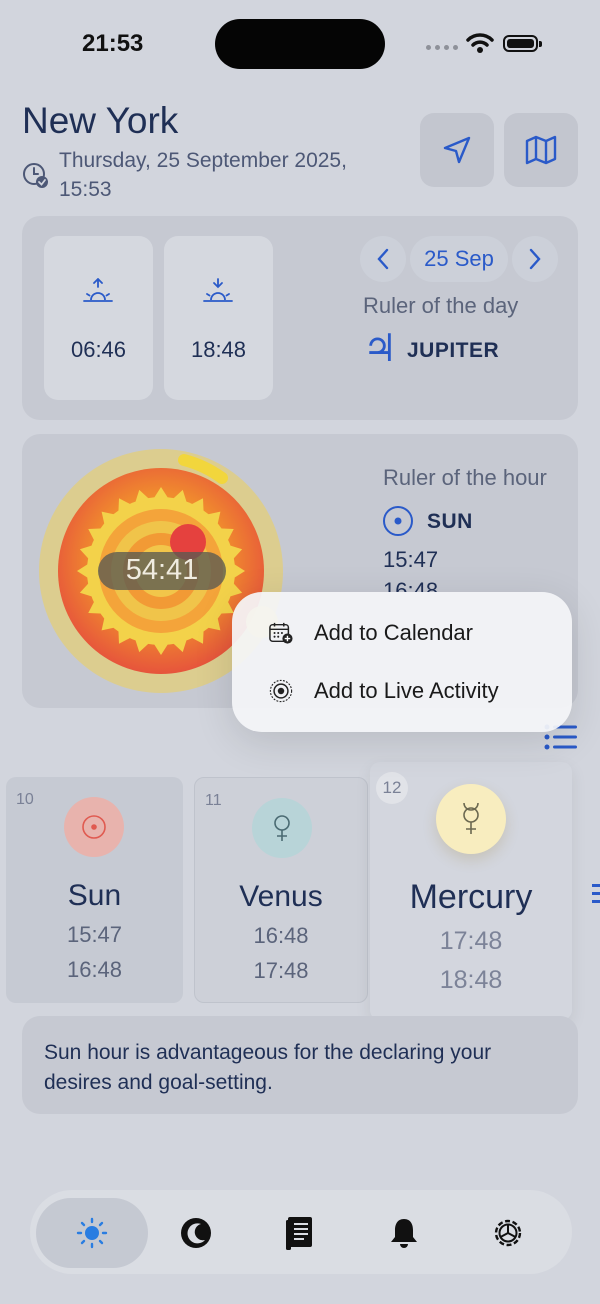 Image resolution: width=600 pixels, height=1304 pixels. Describe the element at coordinates (25, 799) in the screenshot. I see `hour-number: 10` at that location.